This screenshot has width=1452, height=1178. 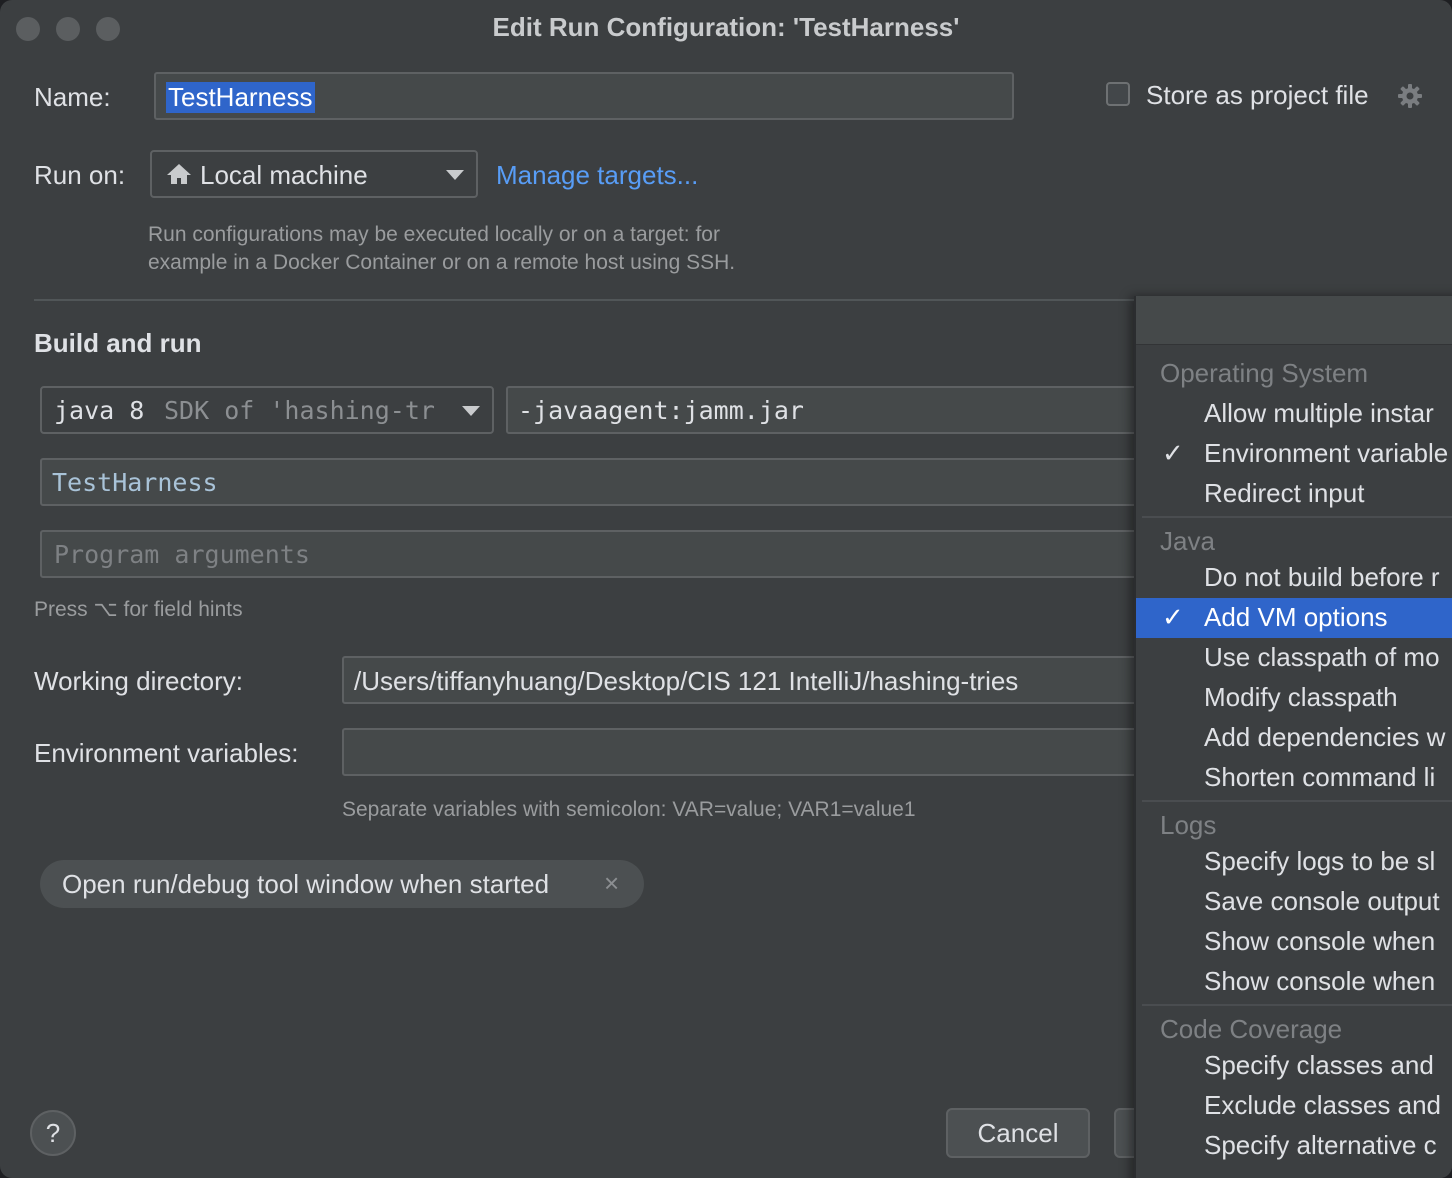 I want to click on popup-menu-item: Allow multiple instar, so click(x=1294, y=414).